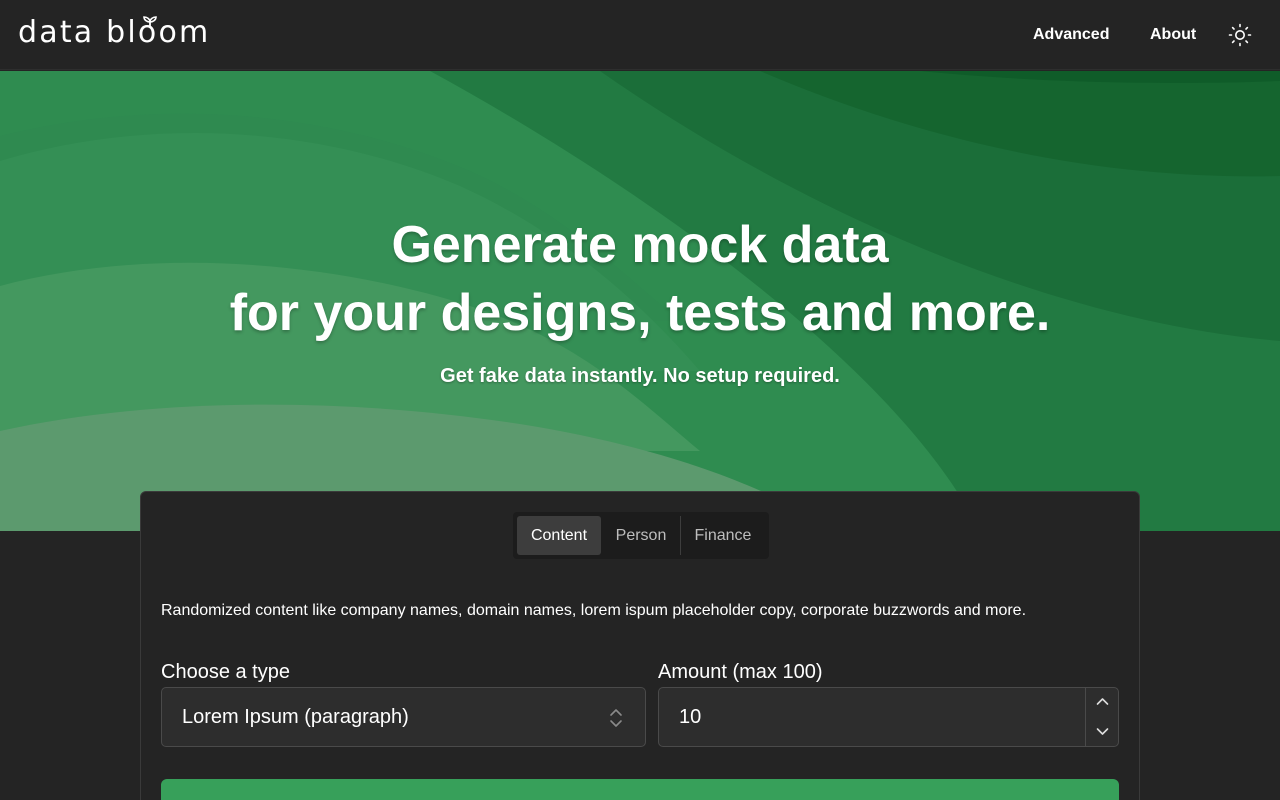  I want to click on logo-text: data bloom, so click(114, 32).